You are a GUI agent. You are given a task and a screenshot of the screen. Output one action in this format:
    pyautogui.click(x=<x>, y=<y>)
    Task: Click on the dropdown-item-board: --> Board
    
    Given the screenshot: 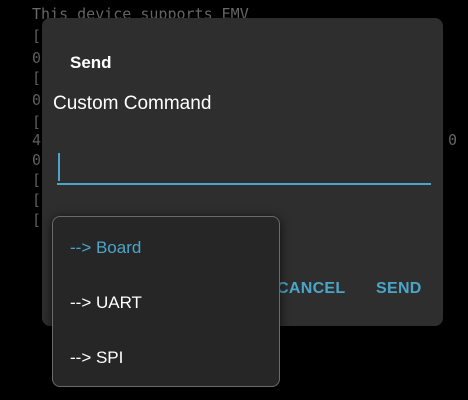 What is the action you would take?
    pyautogui.click(x=105, y=248)
    